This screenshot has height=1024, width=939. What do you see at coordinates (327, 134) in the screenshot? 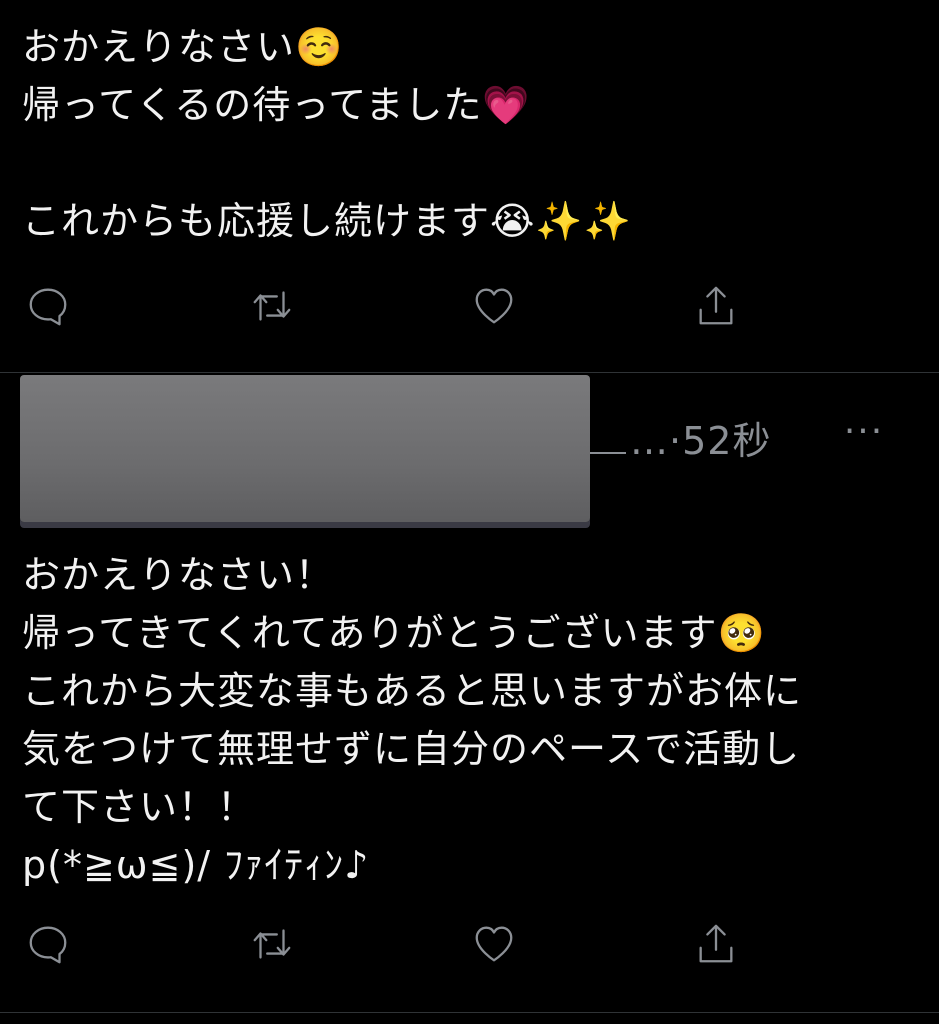
I see `tweet-text: おかえりなさい☺️ 帰ってくるの待ってました💗 これからも応援し続けます😭✨✨` at bounding box center [327, 134].